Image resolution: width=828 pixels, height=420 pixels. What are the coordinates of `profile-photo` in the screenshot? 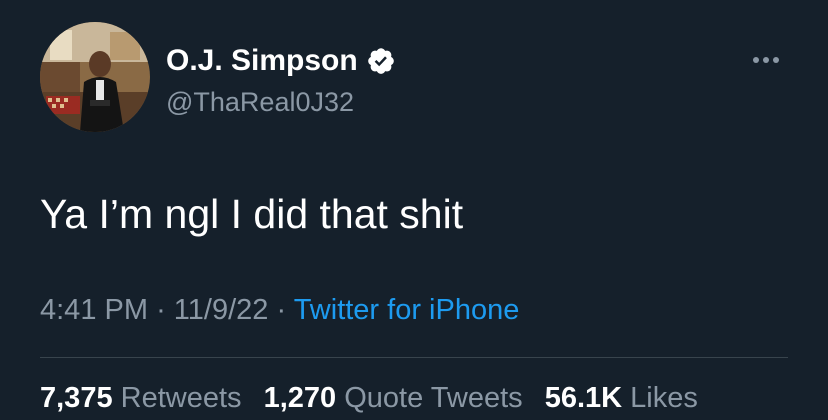 It's located at (95, 77).